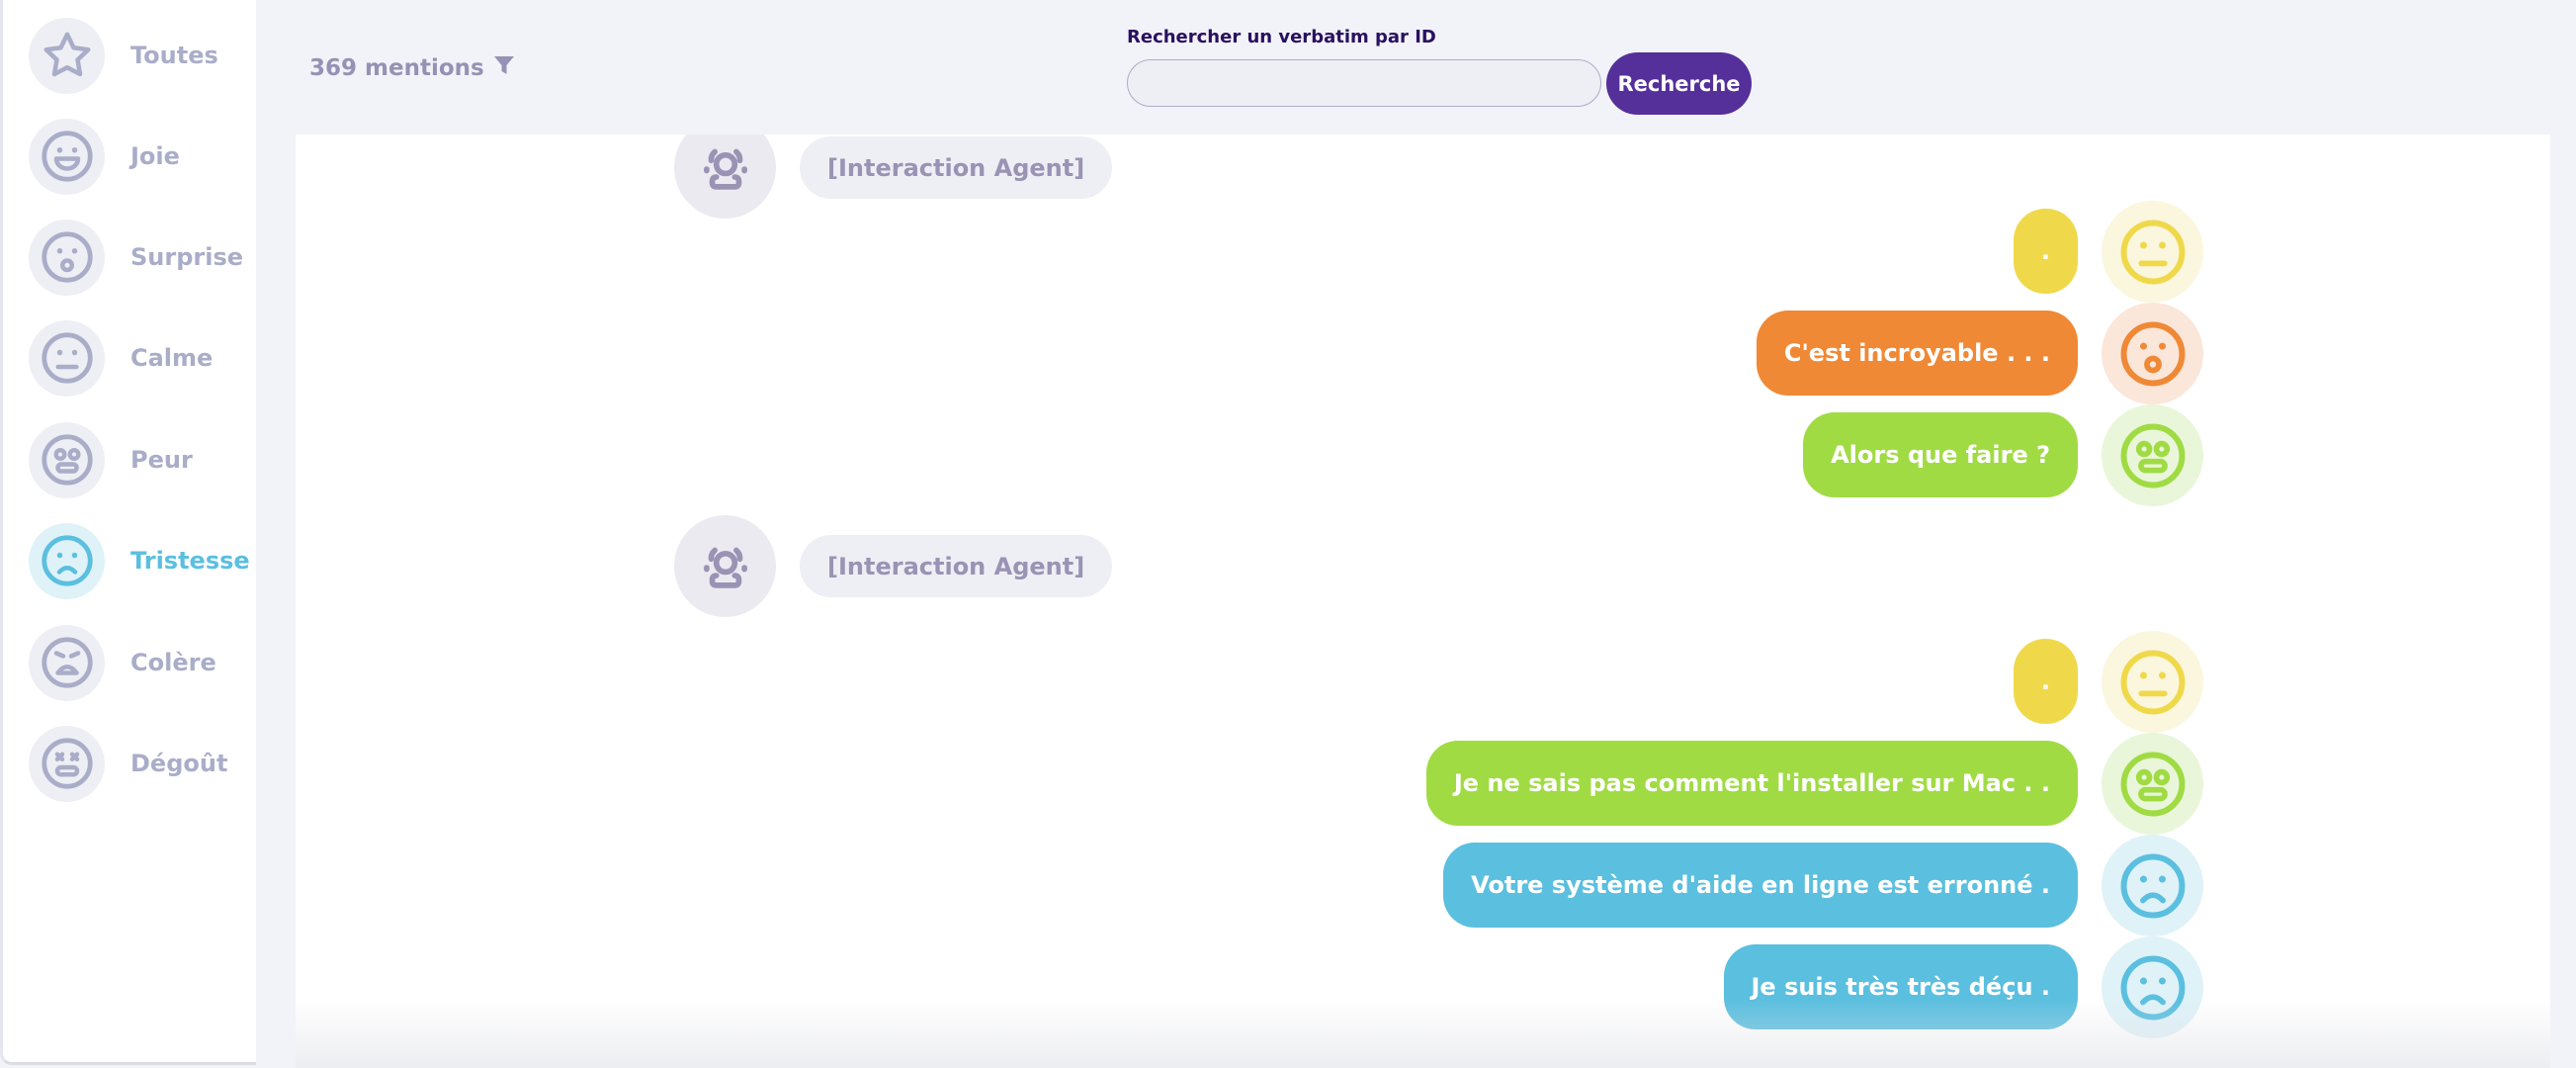 This screenshot has width=2576, height=1068. Describe the element at coordinates (1423, 455) in the screenshot. I see `customer-message: Alors que faire ?` at that location.